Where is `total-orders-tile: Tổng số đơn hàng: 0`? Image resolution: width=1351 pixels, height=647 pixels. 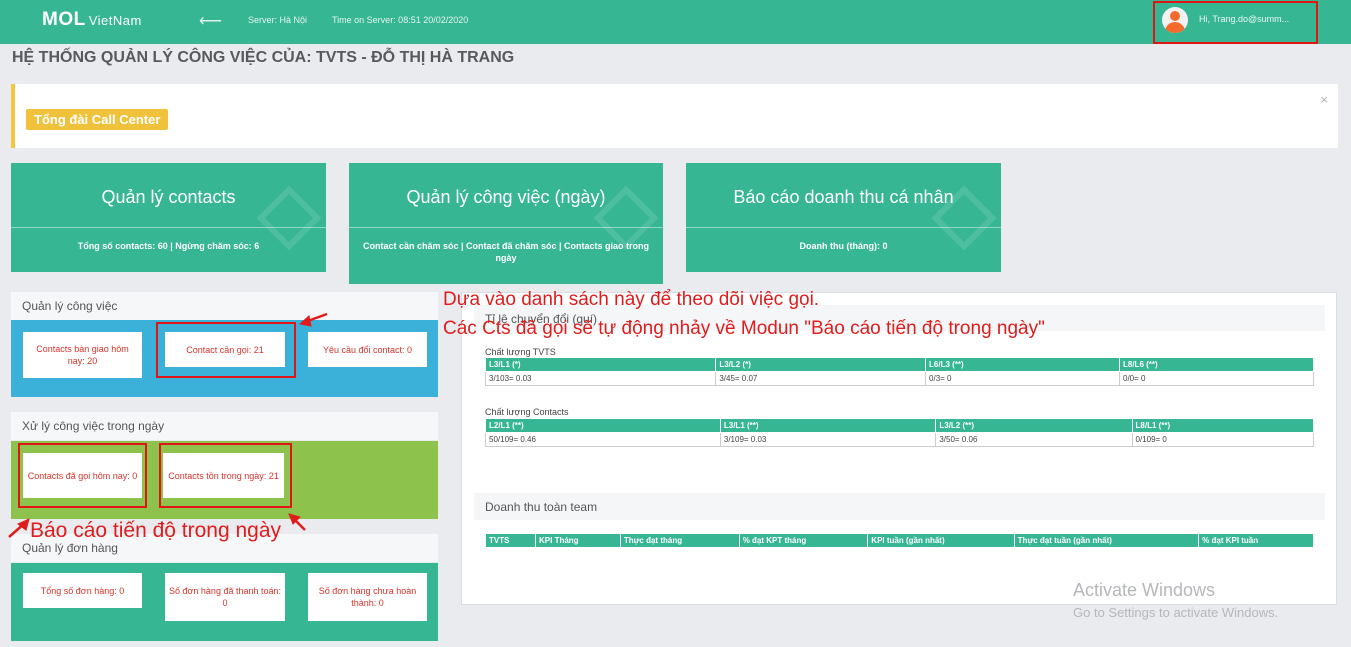 total-orders-tile: Tổng số đơn hàng: 0 is located at coordinates (82, 590).